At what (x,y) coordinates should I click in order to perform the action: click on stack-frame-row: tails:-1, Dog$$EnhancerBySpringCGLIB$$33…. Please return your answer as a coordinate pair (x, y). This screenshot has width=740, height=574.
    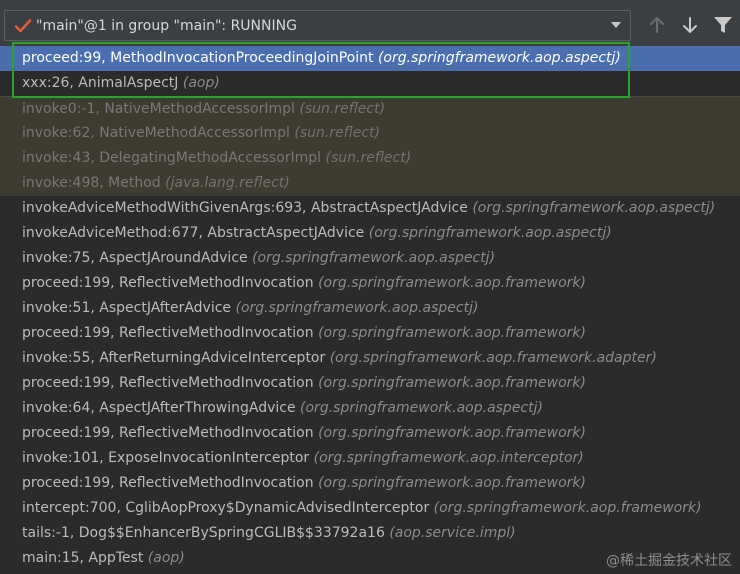
    Looking at the image, I should click on (370, 533).